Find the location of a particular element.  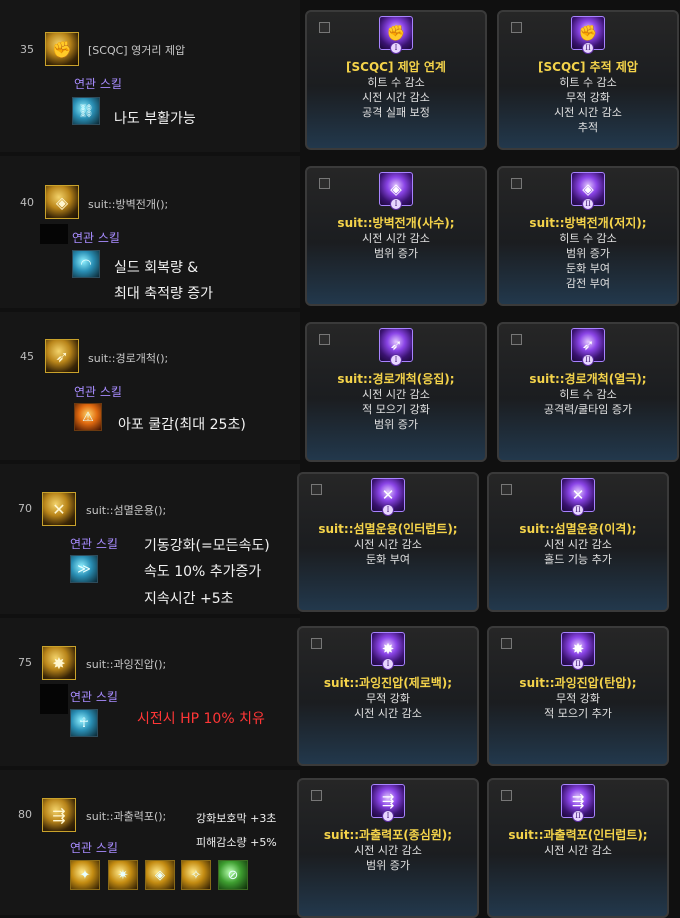

cancel-icon: ⊘ is located at coordinates (233, 875).